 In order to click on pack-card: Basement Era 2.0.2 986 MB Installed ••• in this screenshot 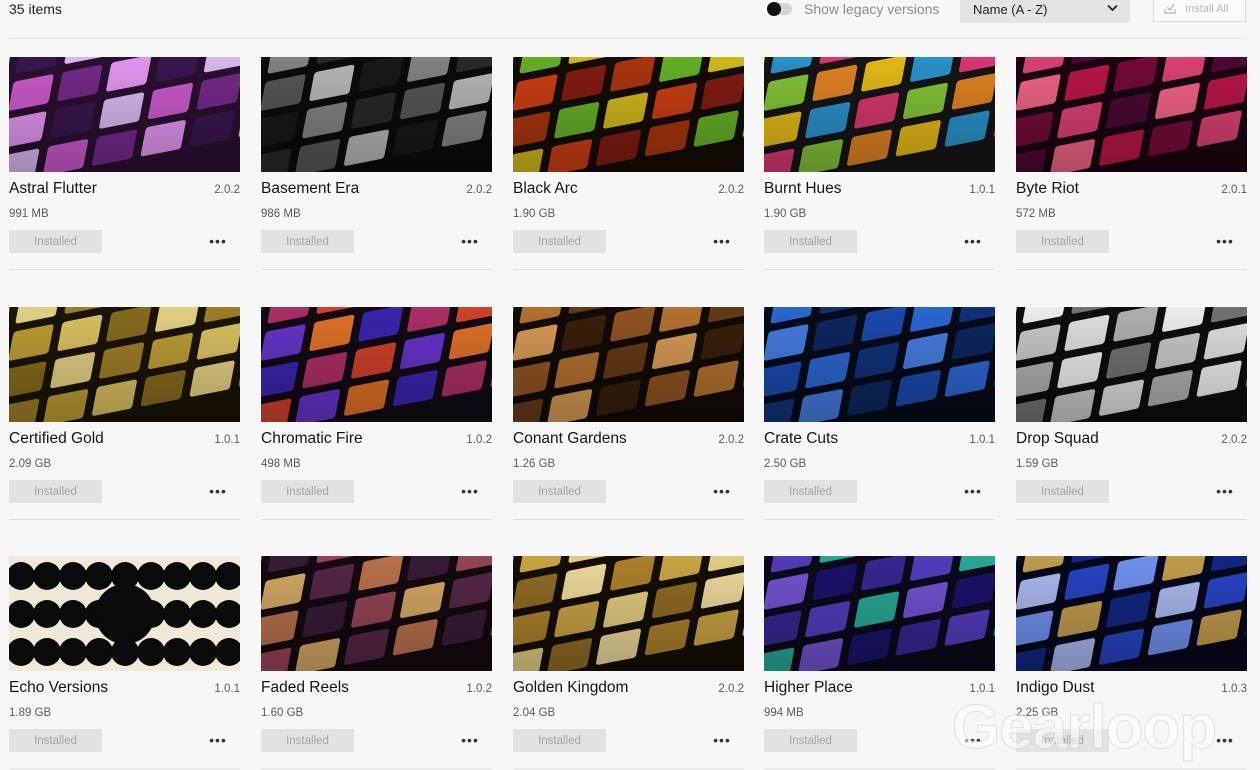, I will do `click(376, 163)`.